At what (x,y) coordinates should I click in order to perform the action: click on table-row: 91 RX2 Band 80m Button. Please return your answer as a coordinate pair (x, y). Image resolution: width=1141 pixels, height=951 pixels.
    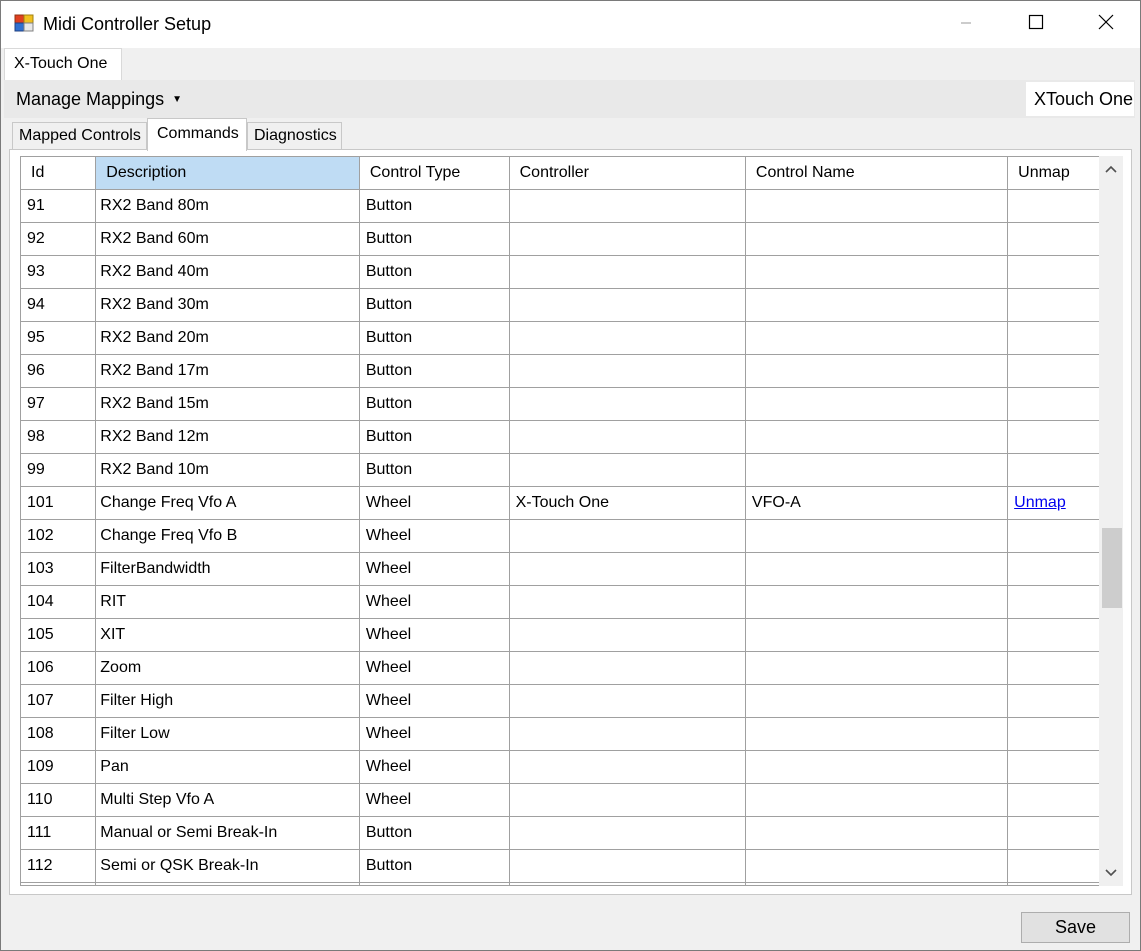
    Looking at the image, I should click on (563, 206).